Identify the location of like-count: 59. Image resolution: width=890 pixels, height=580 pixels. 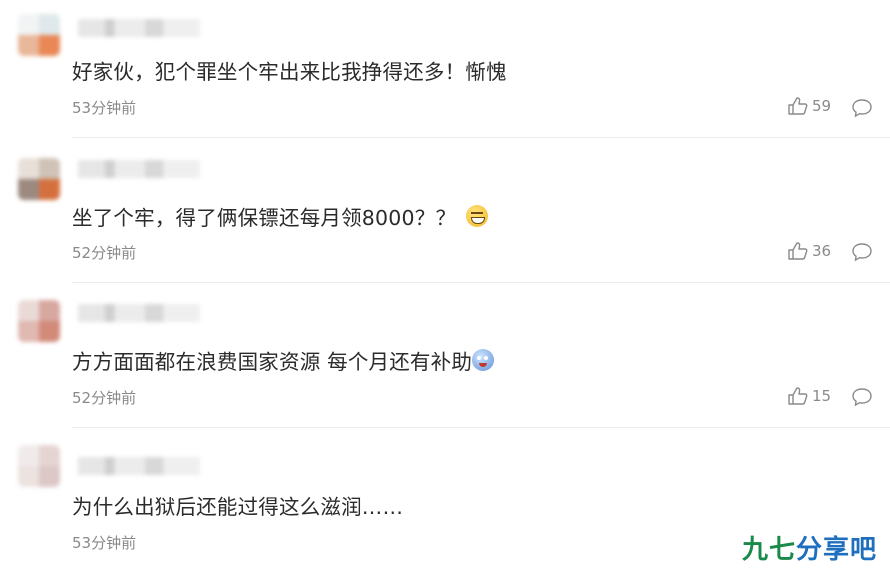
(822, 106).